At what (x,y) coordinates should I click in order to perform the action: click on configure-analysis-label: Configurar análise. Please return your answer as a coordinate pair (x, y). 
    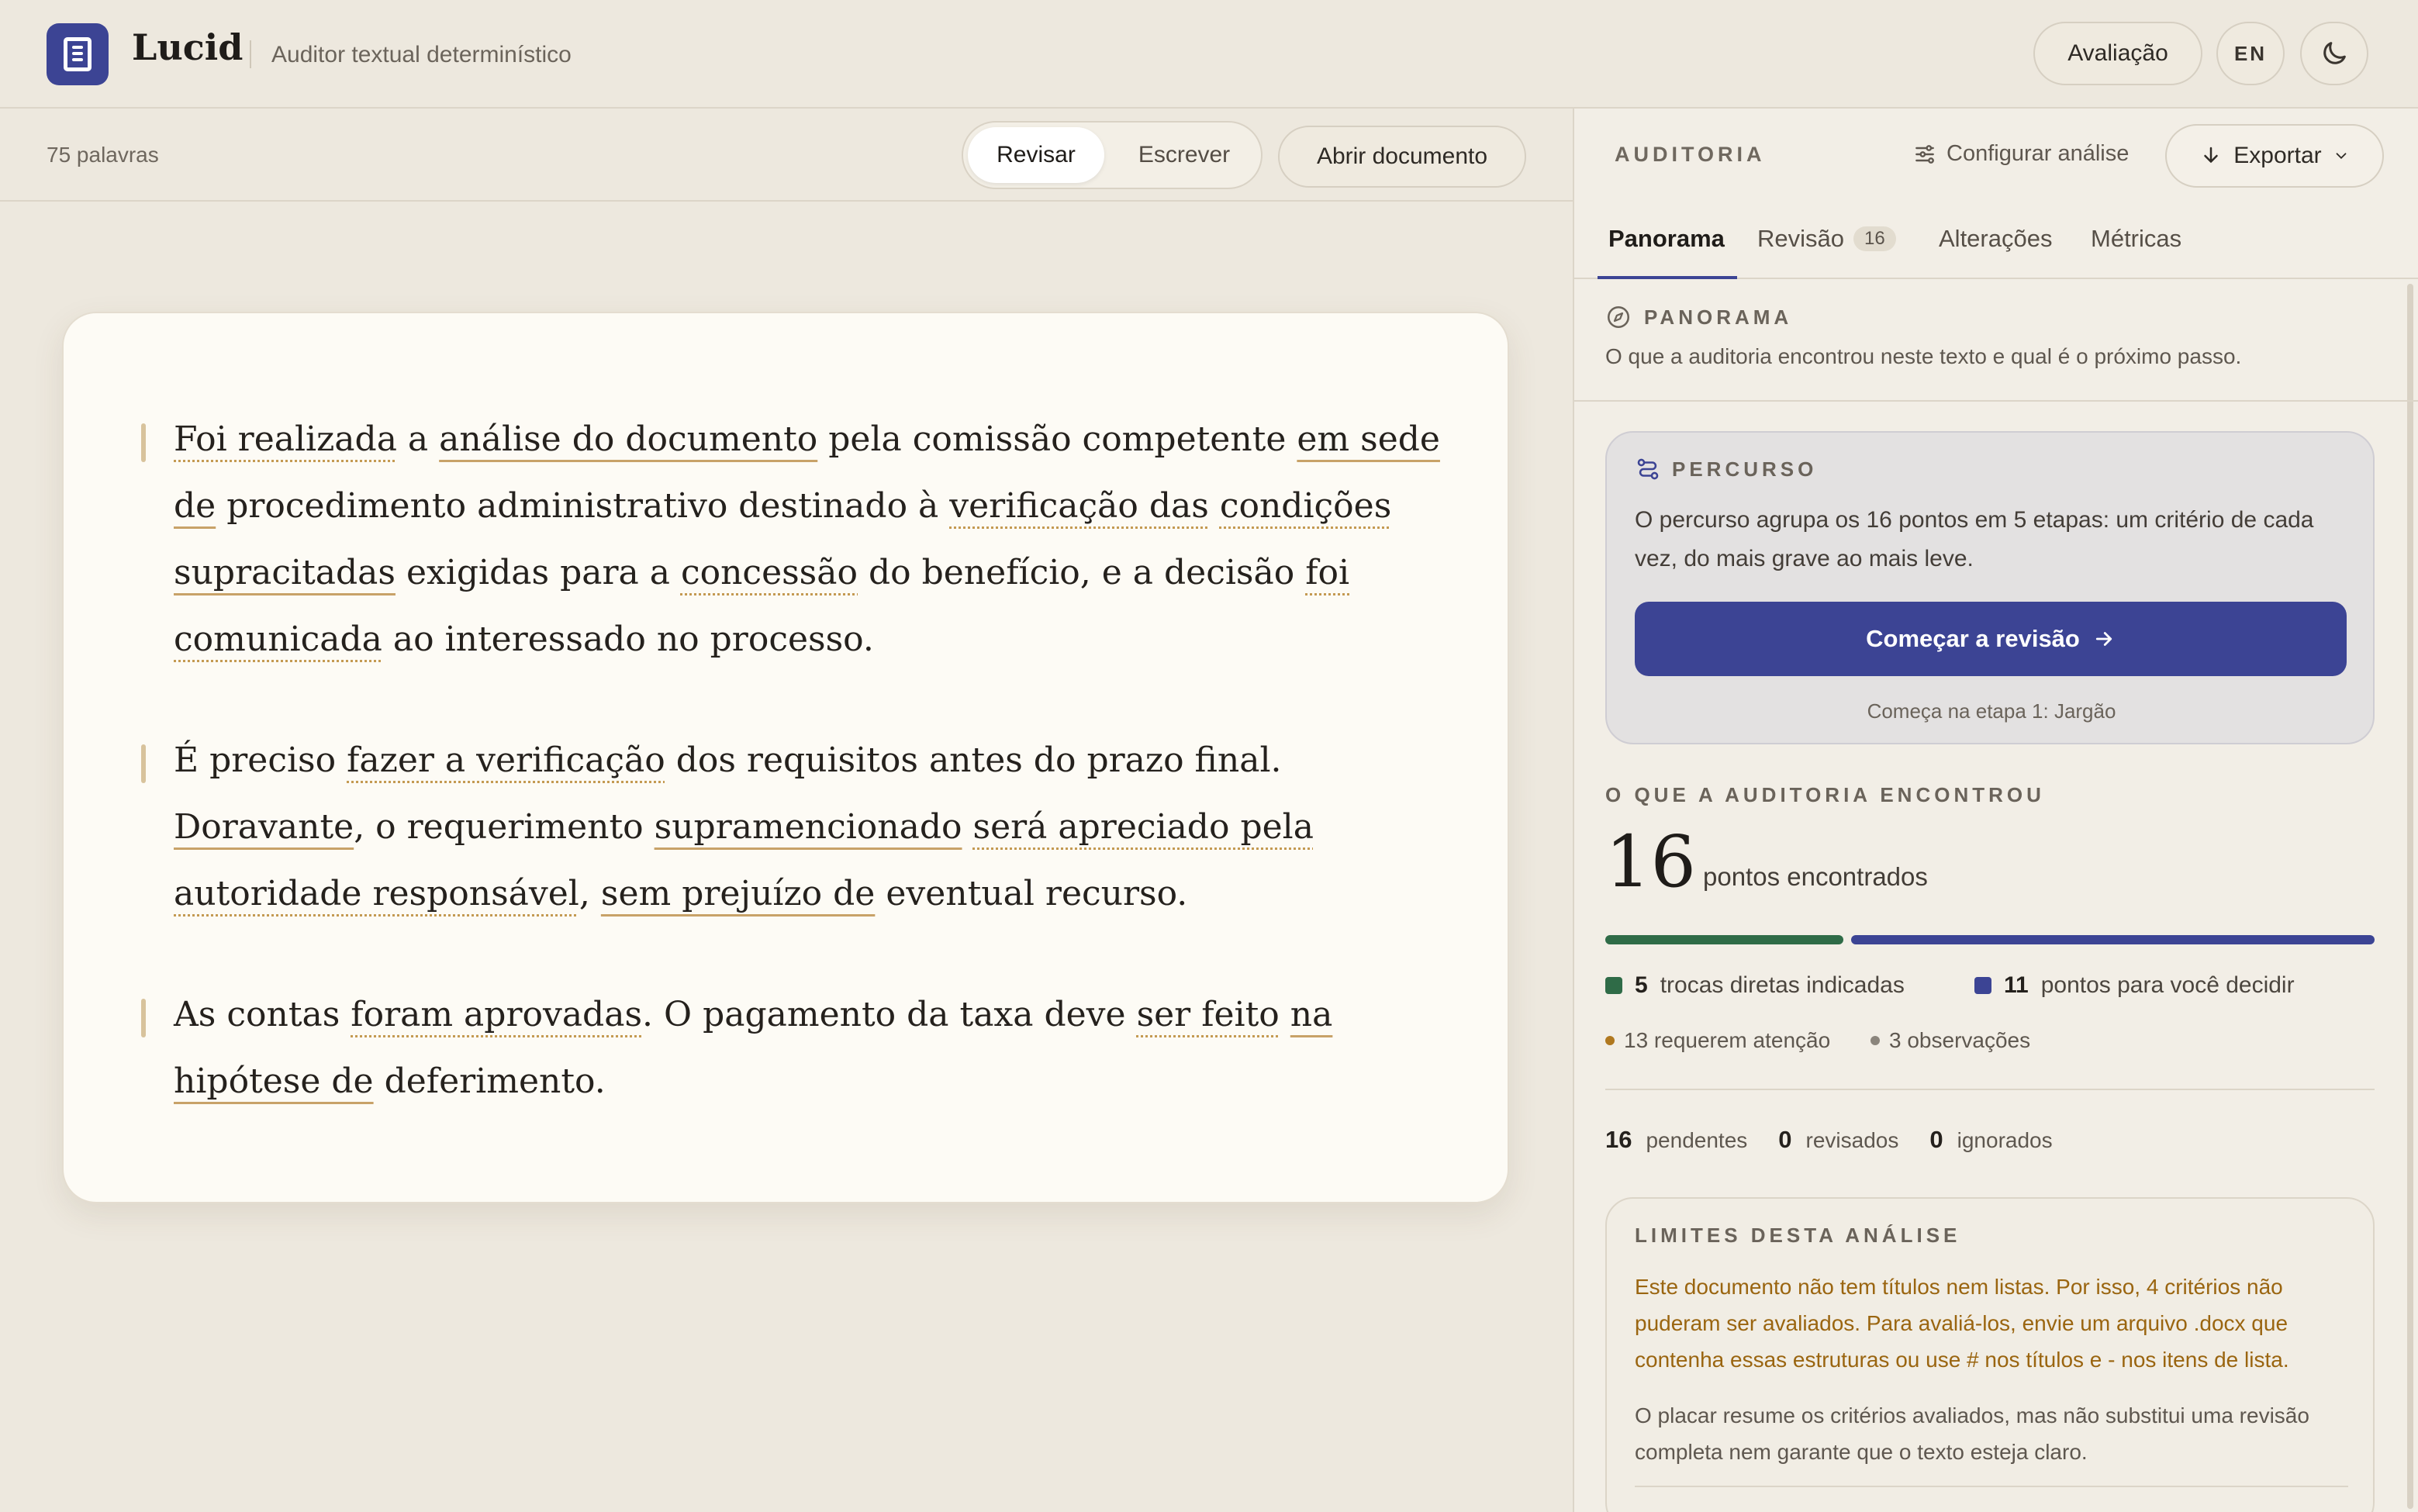
    Looking at the image, I should click on (2038, 153).